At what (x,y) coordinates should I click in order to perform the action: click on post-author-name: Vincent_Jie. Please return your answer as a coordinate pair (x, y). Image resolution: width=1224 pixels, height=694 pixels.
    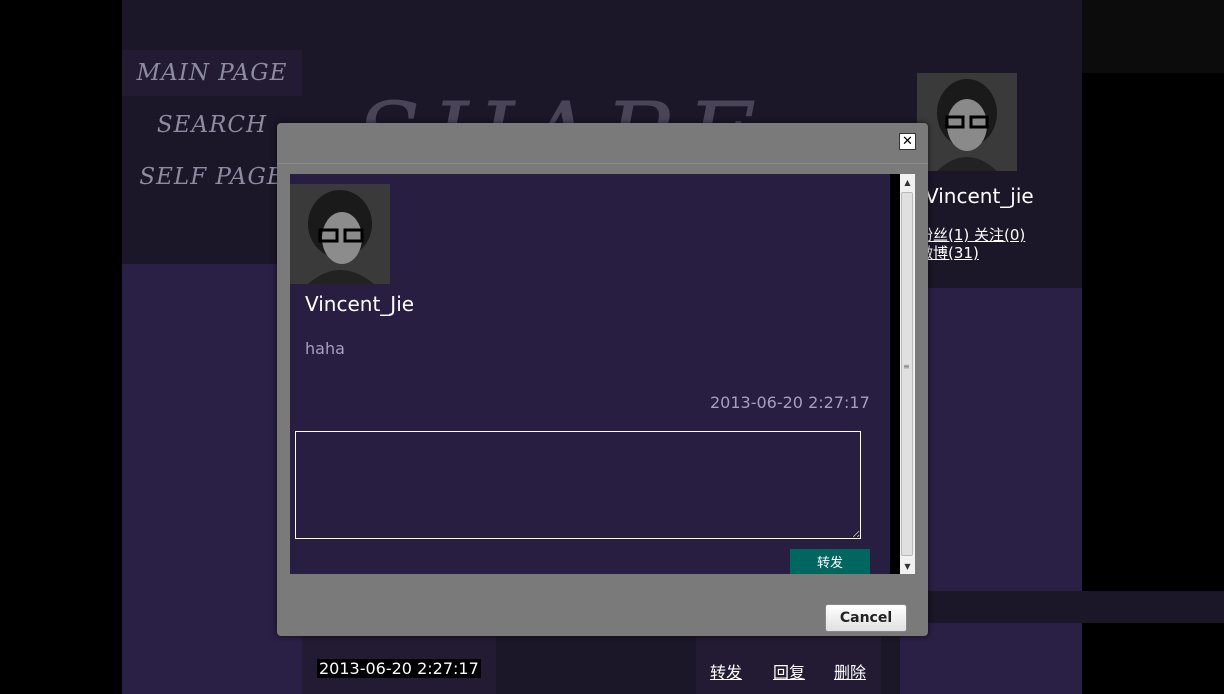
    Looking at the image, I should click on (360, 304).